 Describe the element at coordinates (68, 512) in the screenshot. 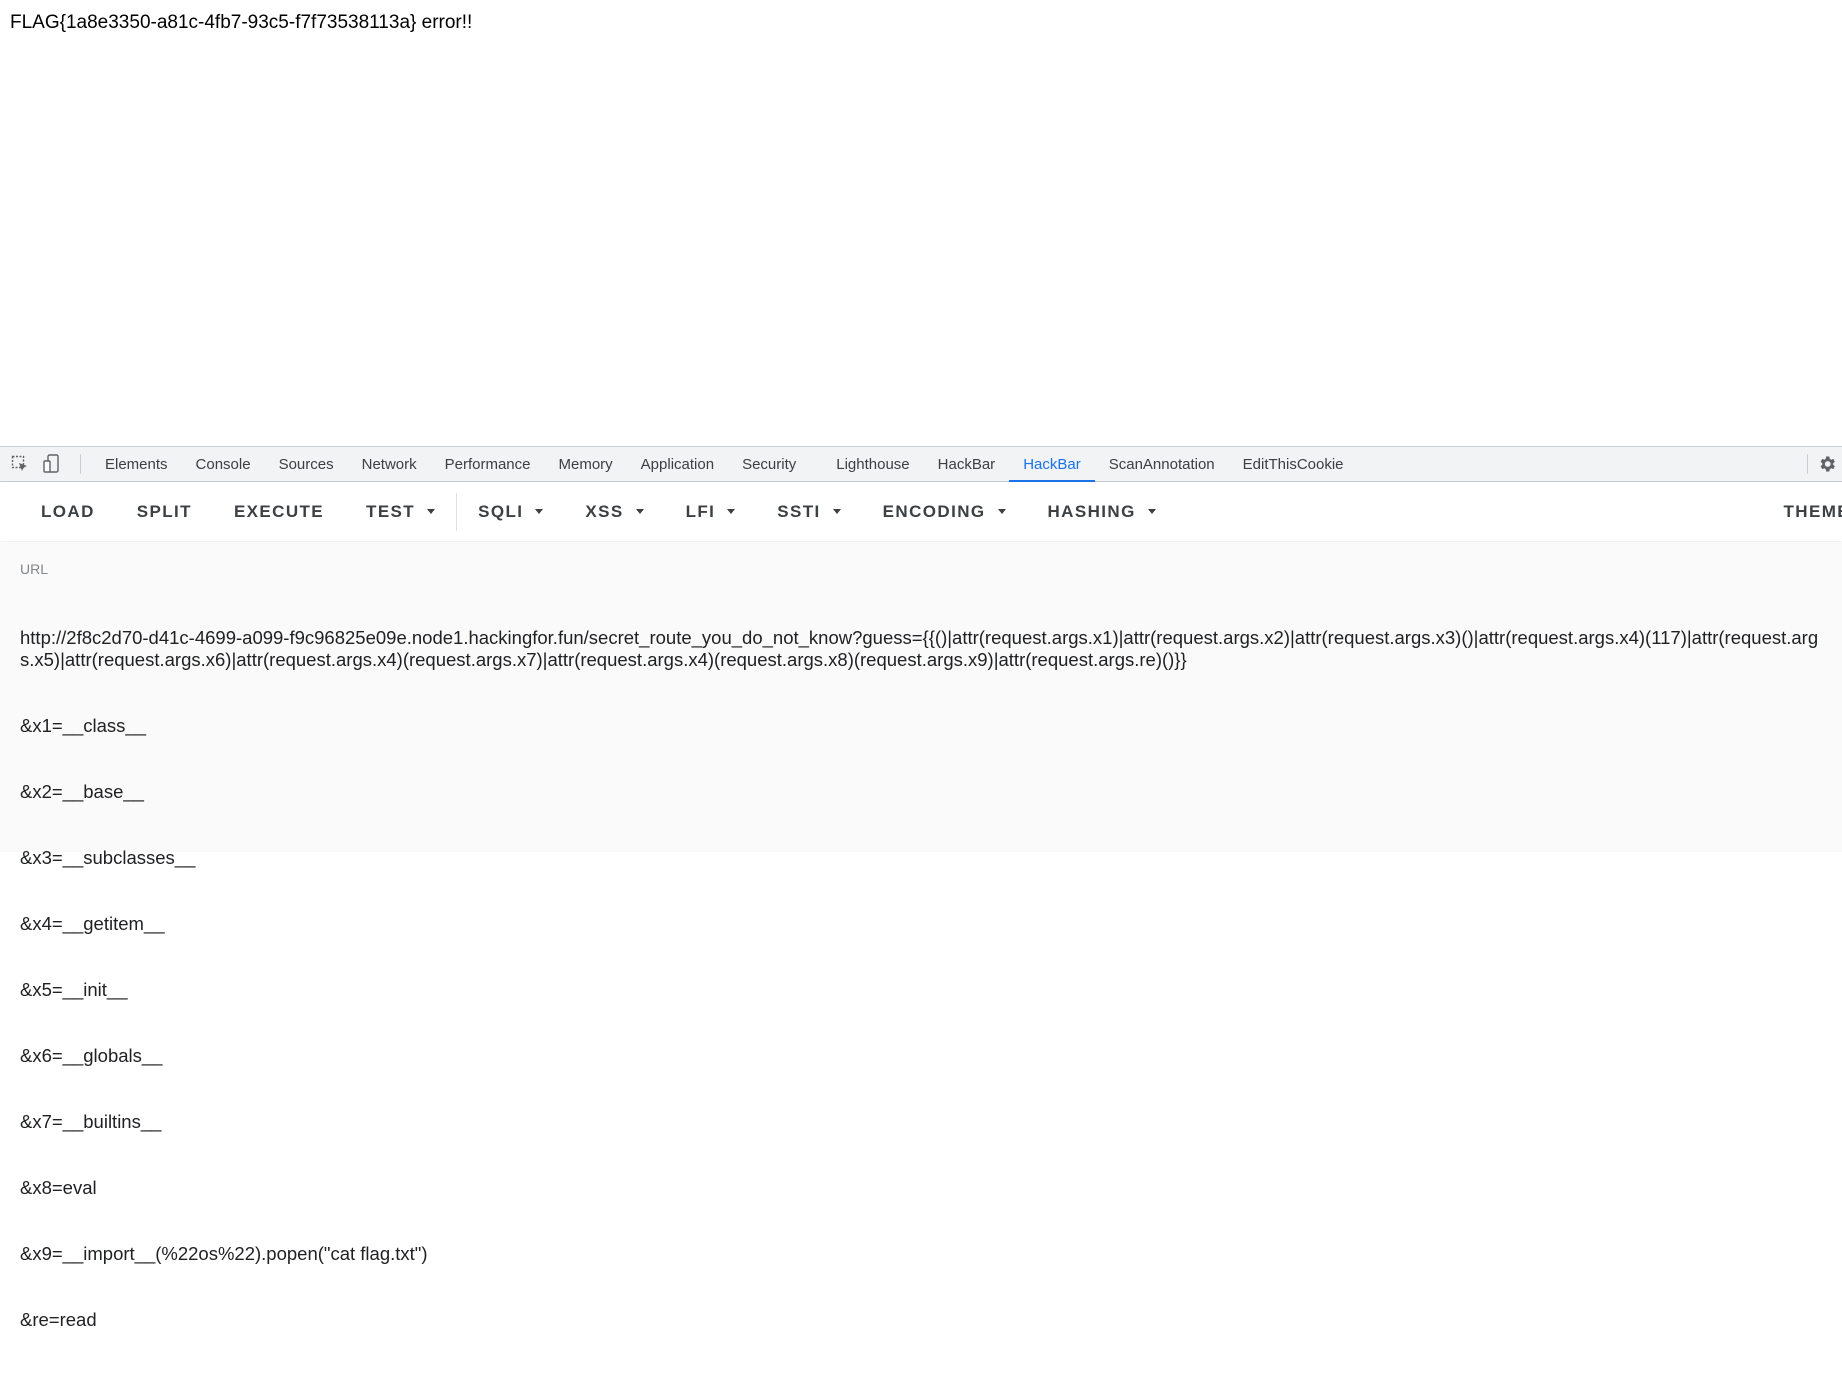

I see `load-label: LOAD` at that location.